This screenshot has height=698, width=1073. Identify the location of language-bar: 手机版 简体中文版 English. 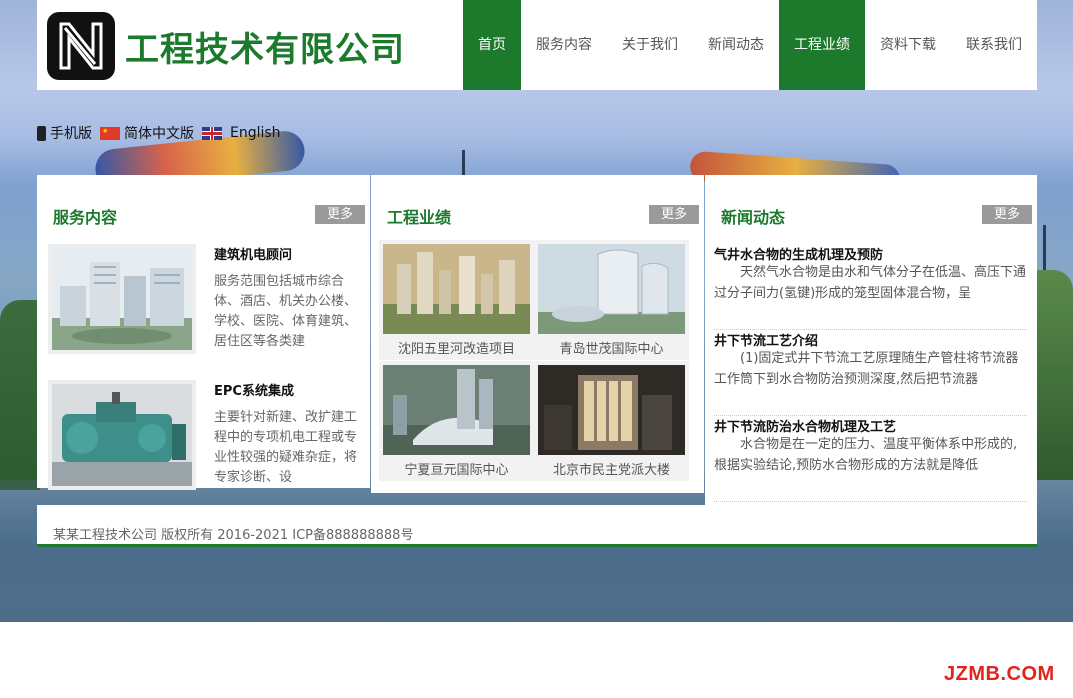
(159, 133).